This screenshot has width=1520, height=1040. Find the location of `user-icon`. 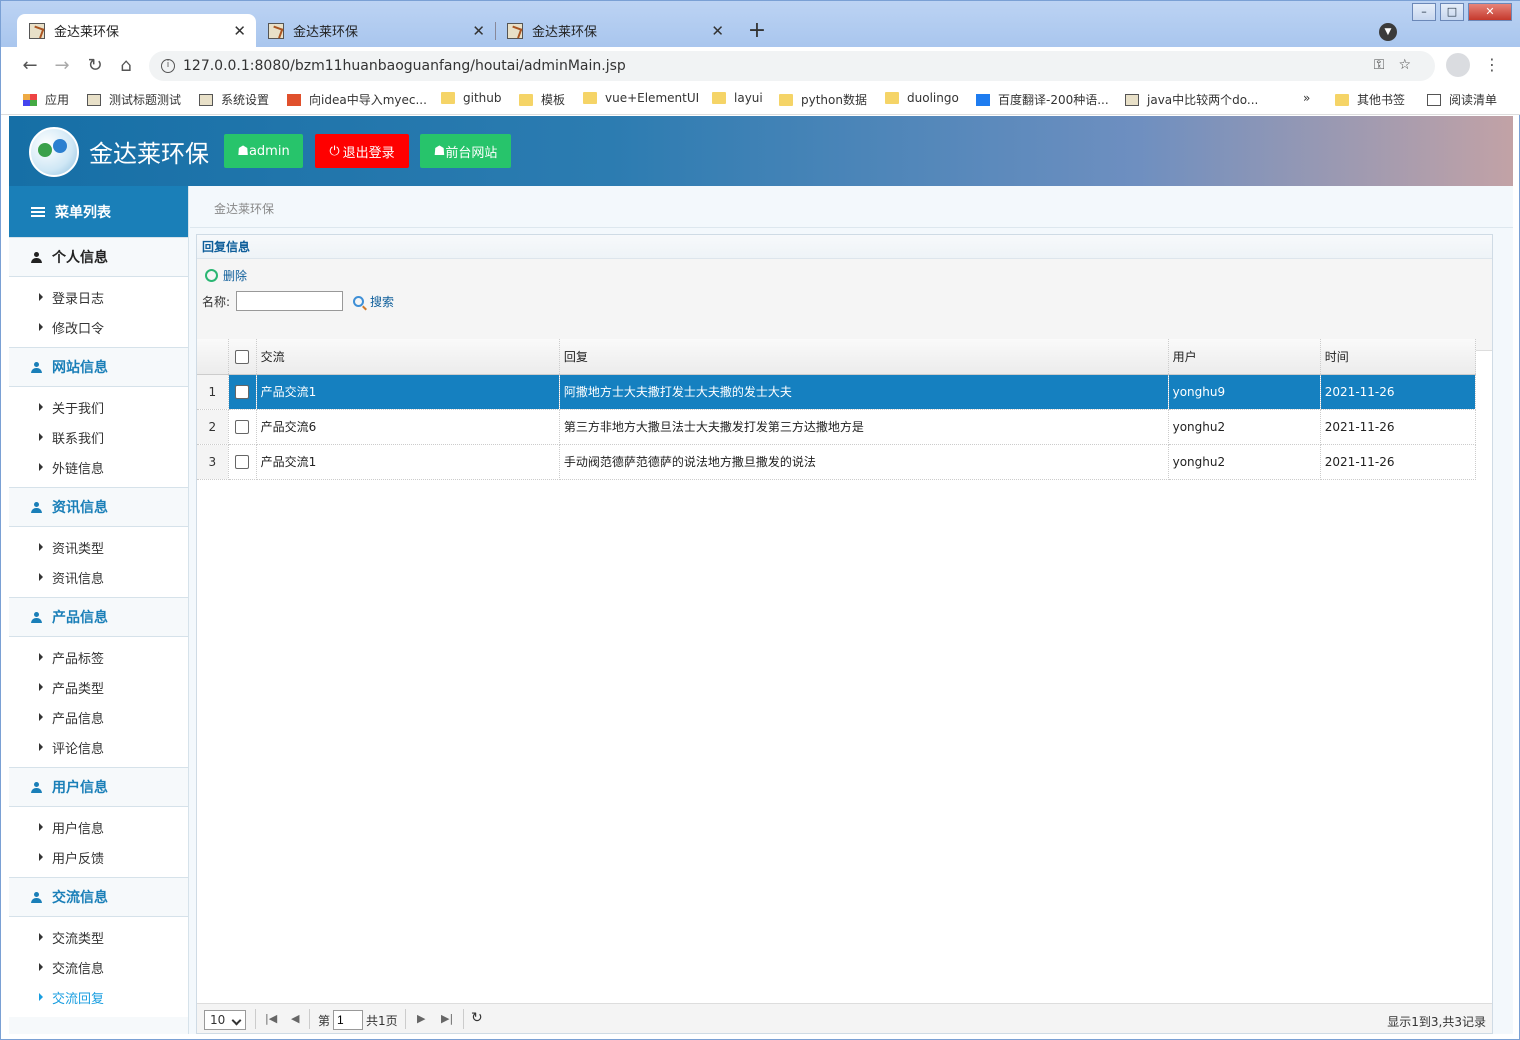

user-icon is located at coordinates (36, 617).